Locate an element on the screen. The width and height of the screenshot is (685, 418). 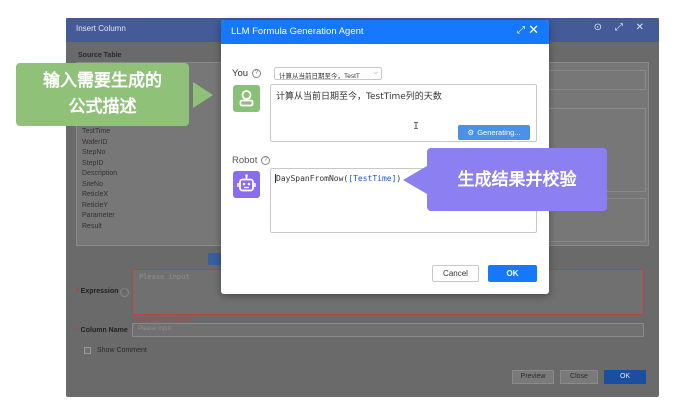
field-item: Result is located at coordinates (99, 227).